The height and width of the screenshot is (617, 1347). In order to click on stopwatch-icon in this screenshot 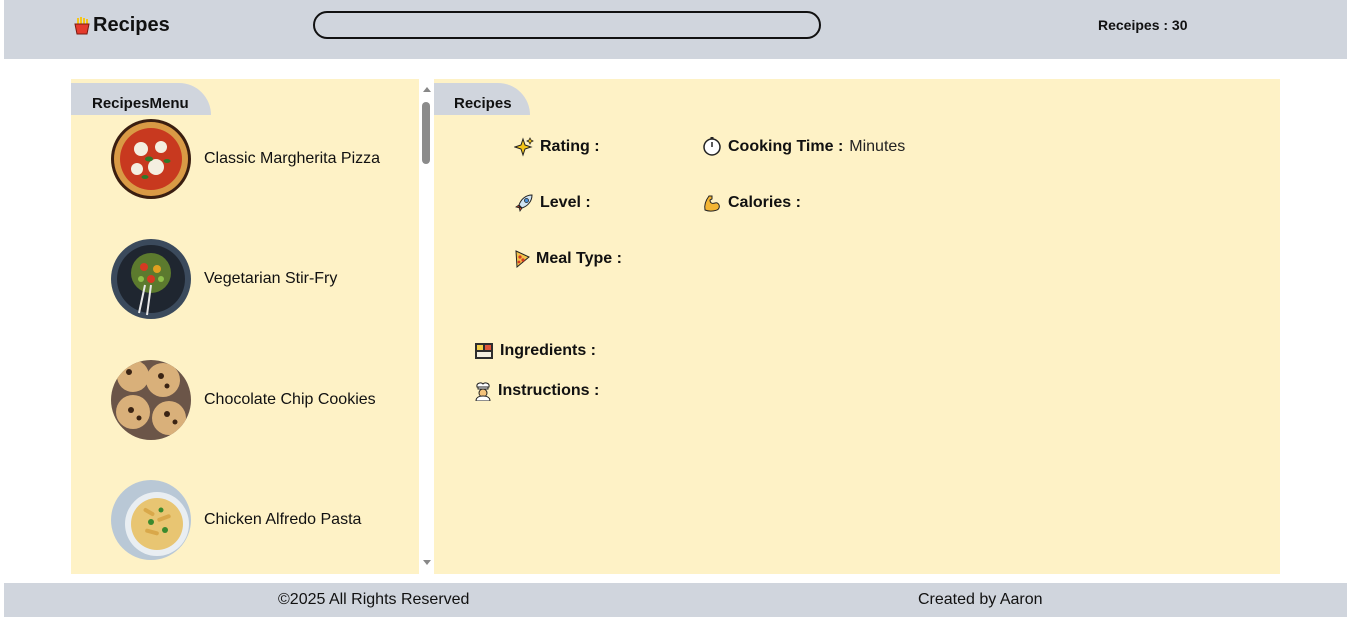, I will do `click(712, 147)`.